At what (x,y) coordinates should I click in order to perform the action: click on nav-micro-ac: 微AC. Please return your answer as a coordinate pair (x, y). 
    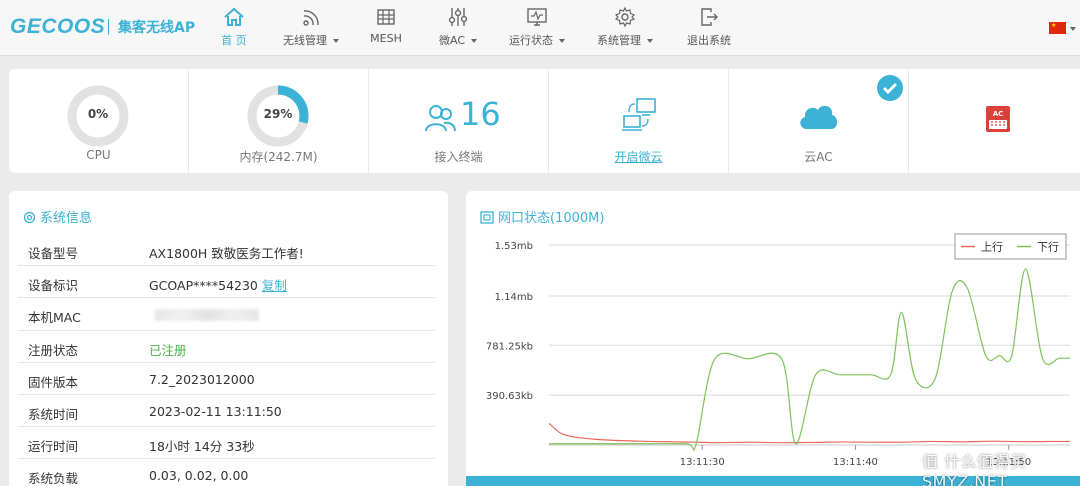
    Looking at the image, I should click on (458, 29).